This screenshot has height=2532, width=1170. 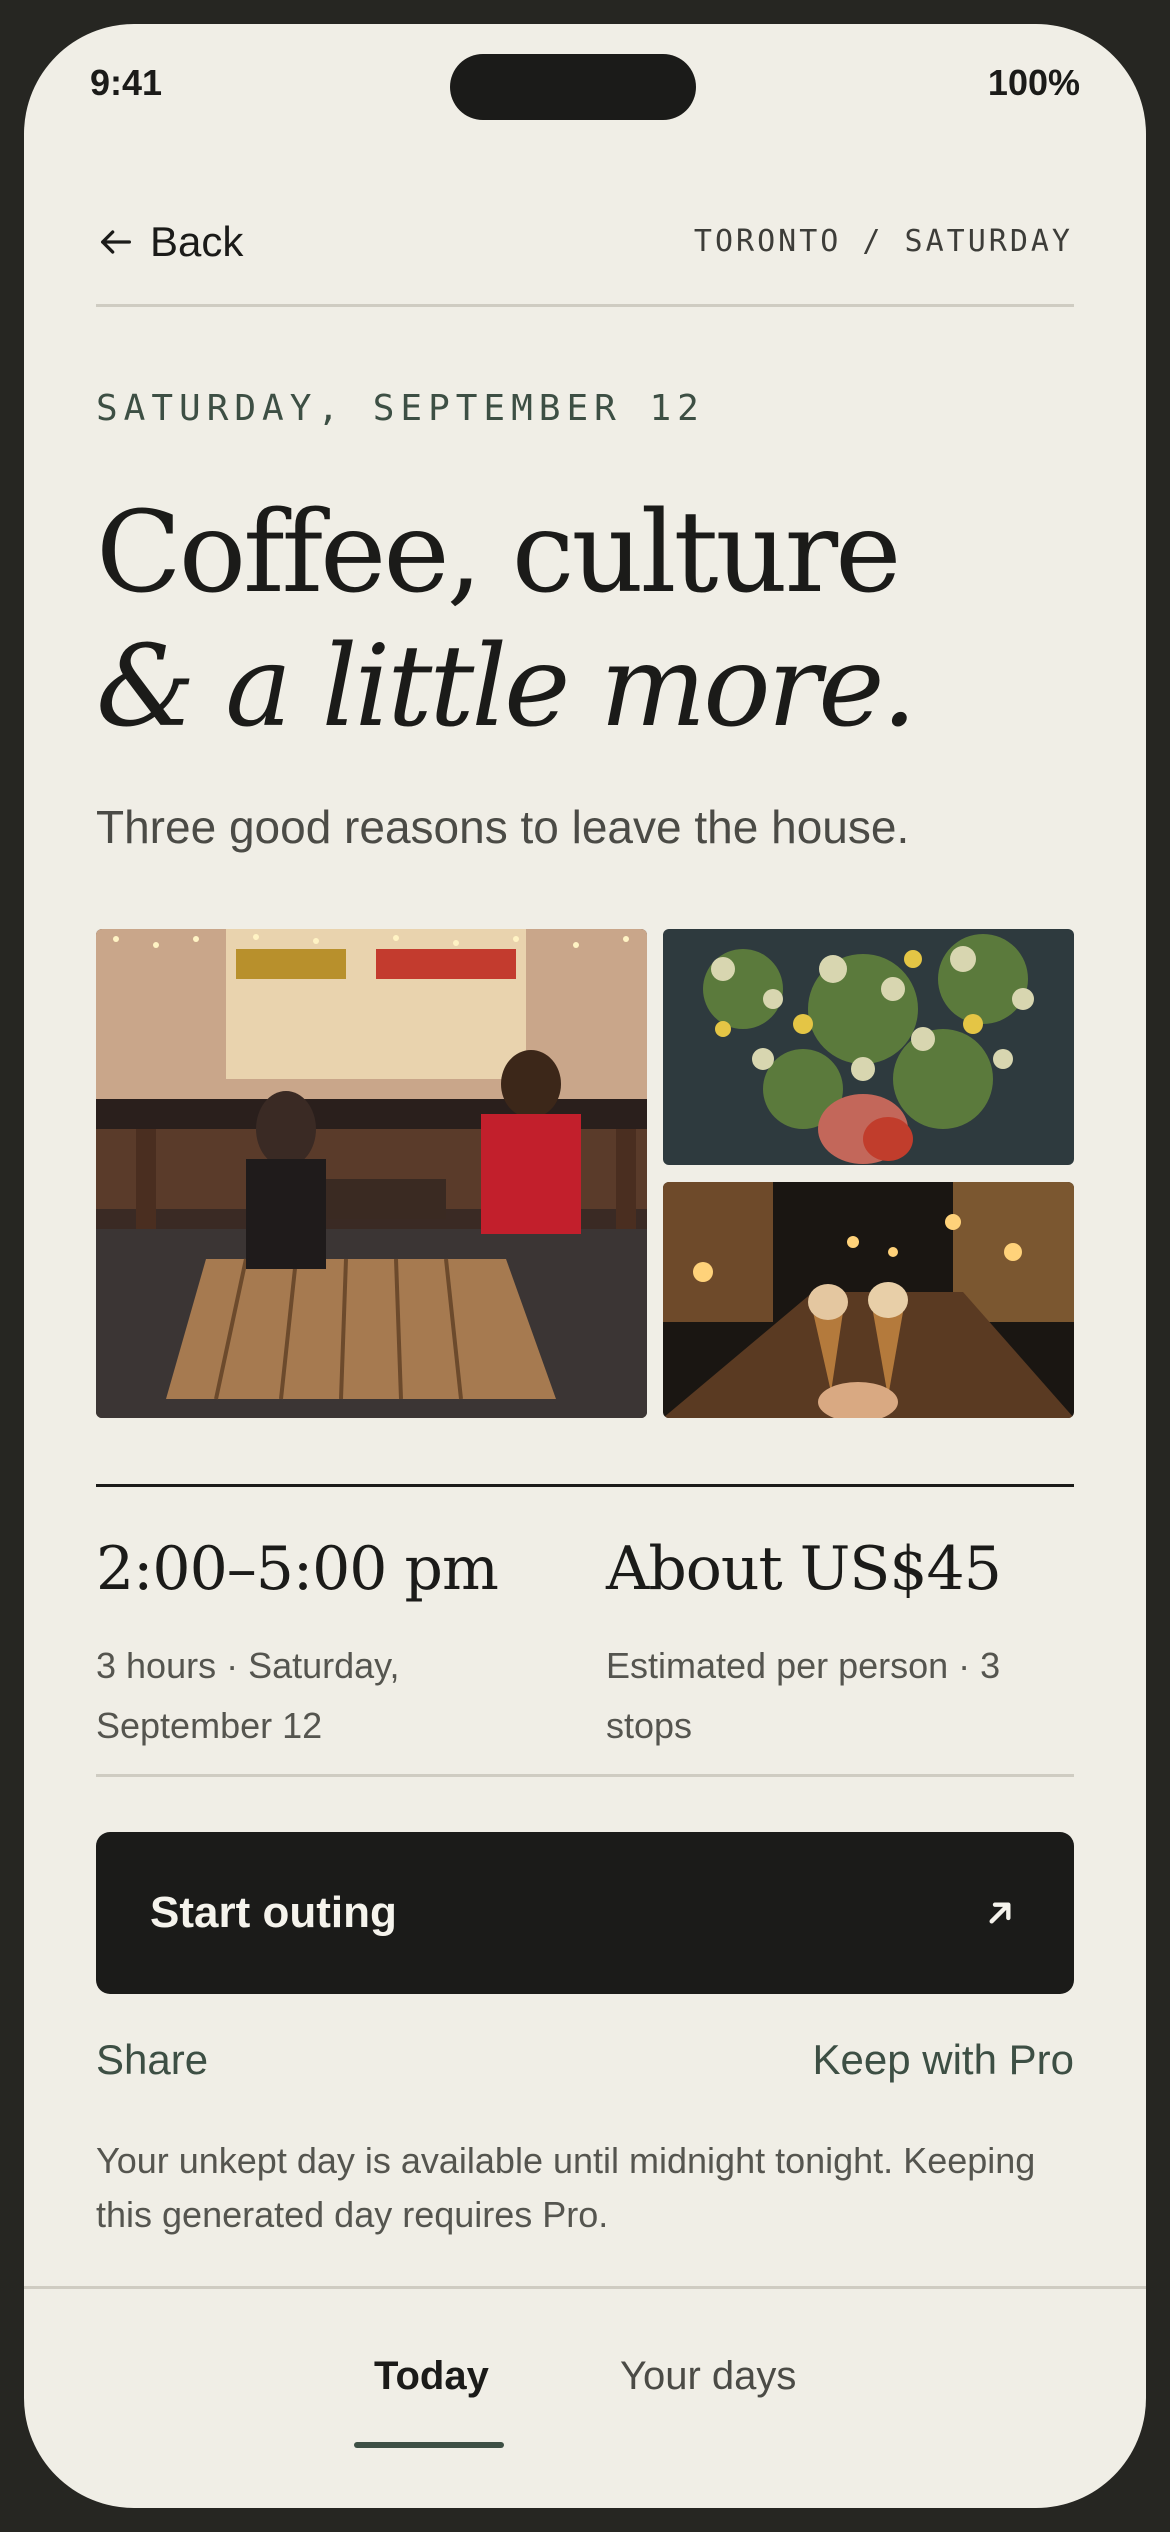 What do you see at coordinates (503, 827) in the screenshot?
I see `page-subtitle: Three good reasons to leave the house.` at bounding box center [503, 827].